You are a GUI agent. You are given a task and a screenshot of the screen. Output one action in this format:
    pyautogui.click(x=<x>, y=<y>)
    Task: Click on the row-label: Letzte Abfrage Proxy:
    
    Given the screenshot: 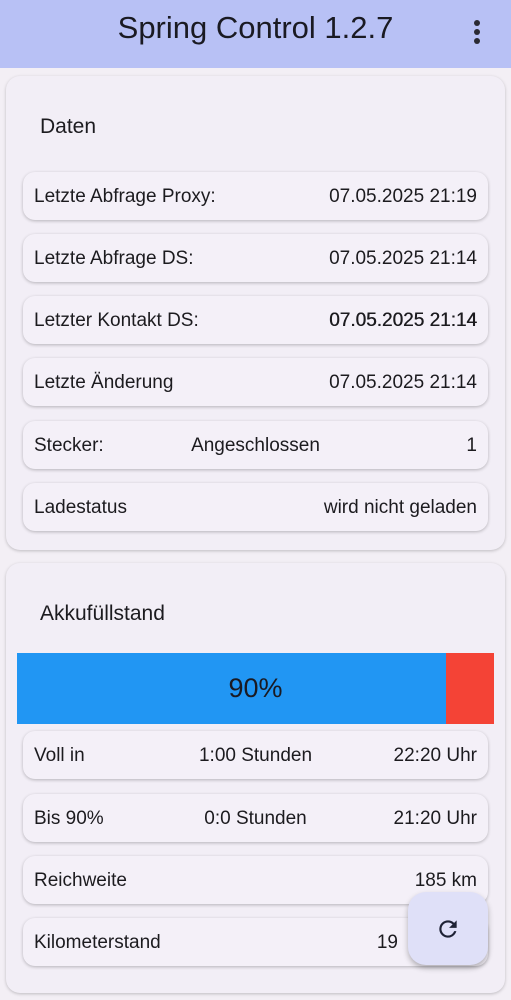 What is the action you would take?
    pyautogui.click(x=125, y=196)
    